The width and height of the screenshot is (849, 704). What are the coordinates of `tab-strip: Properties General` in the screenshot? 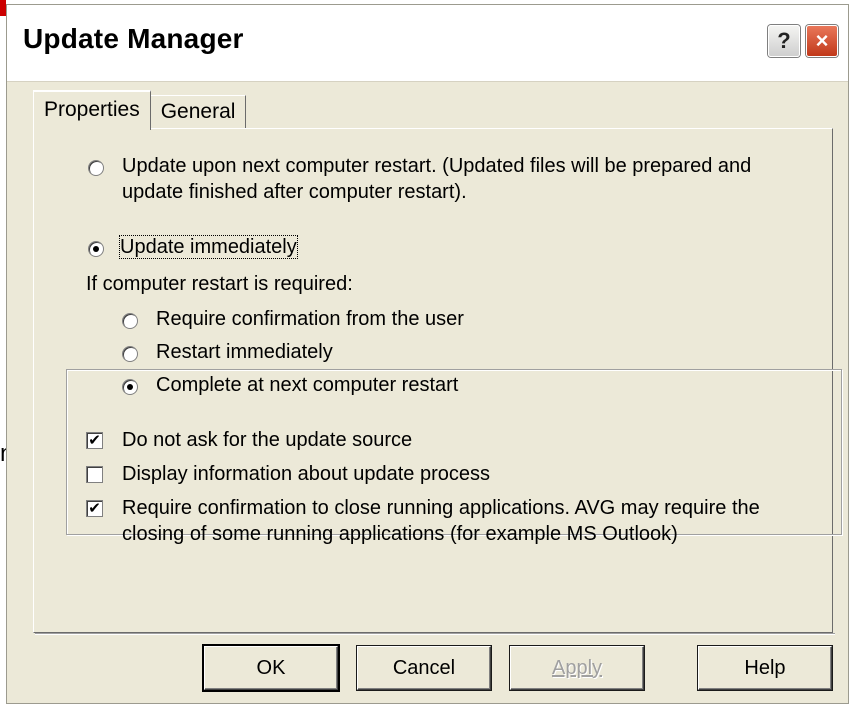 It's located at (140, 109).